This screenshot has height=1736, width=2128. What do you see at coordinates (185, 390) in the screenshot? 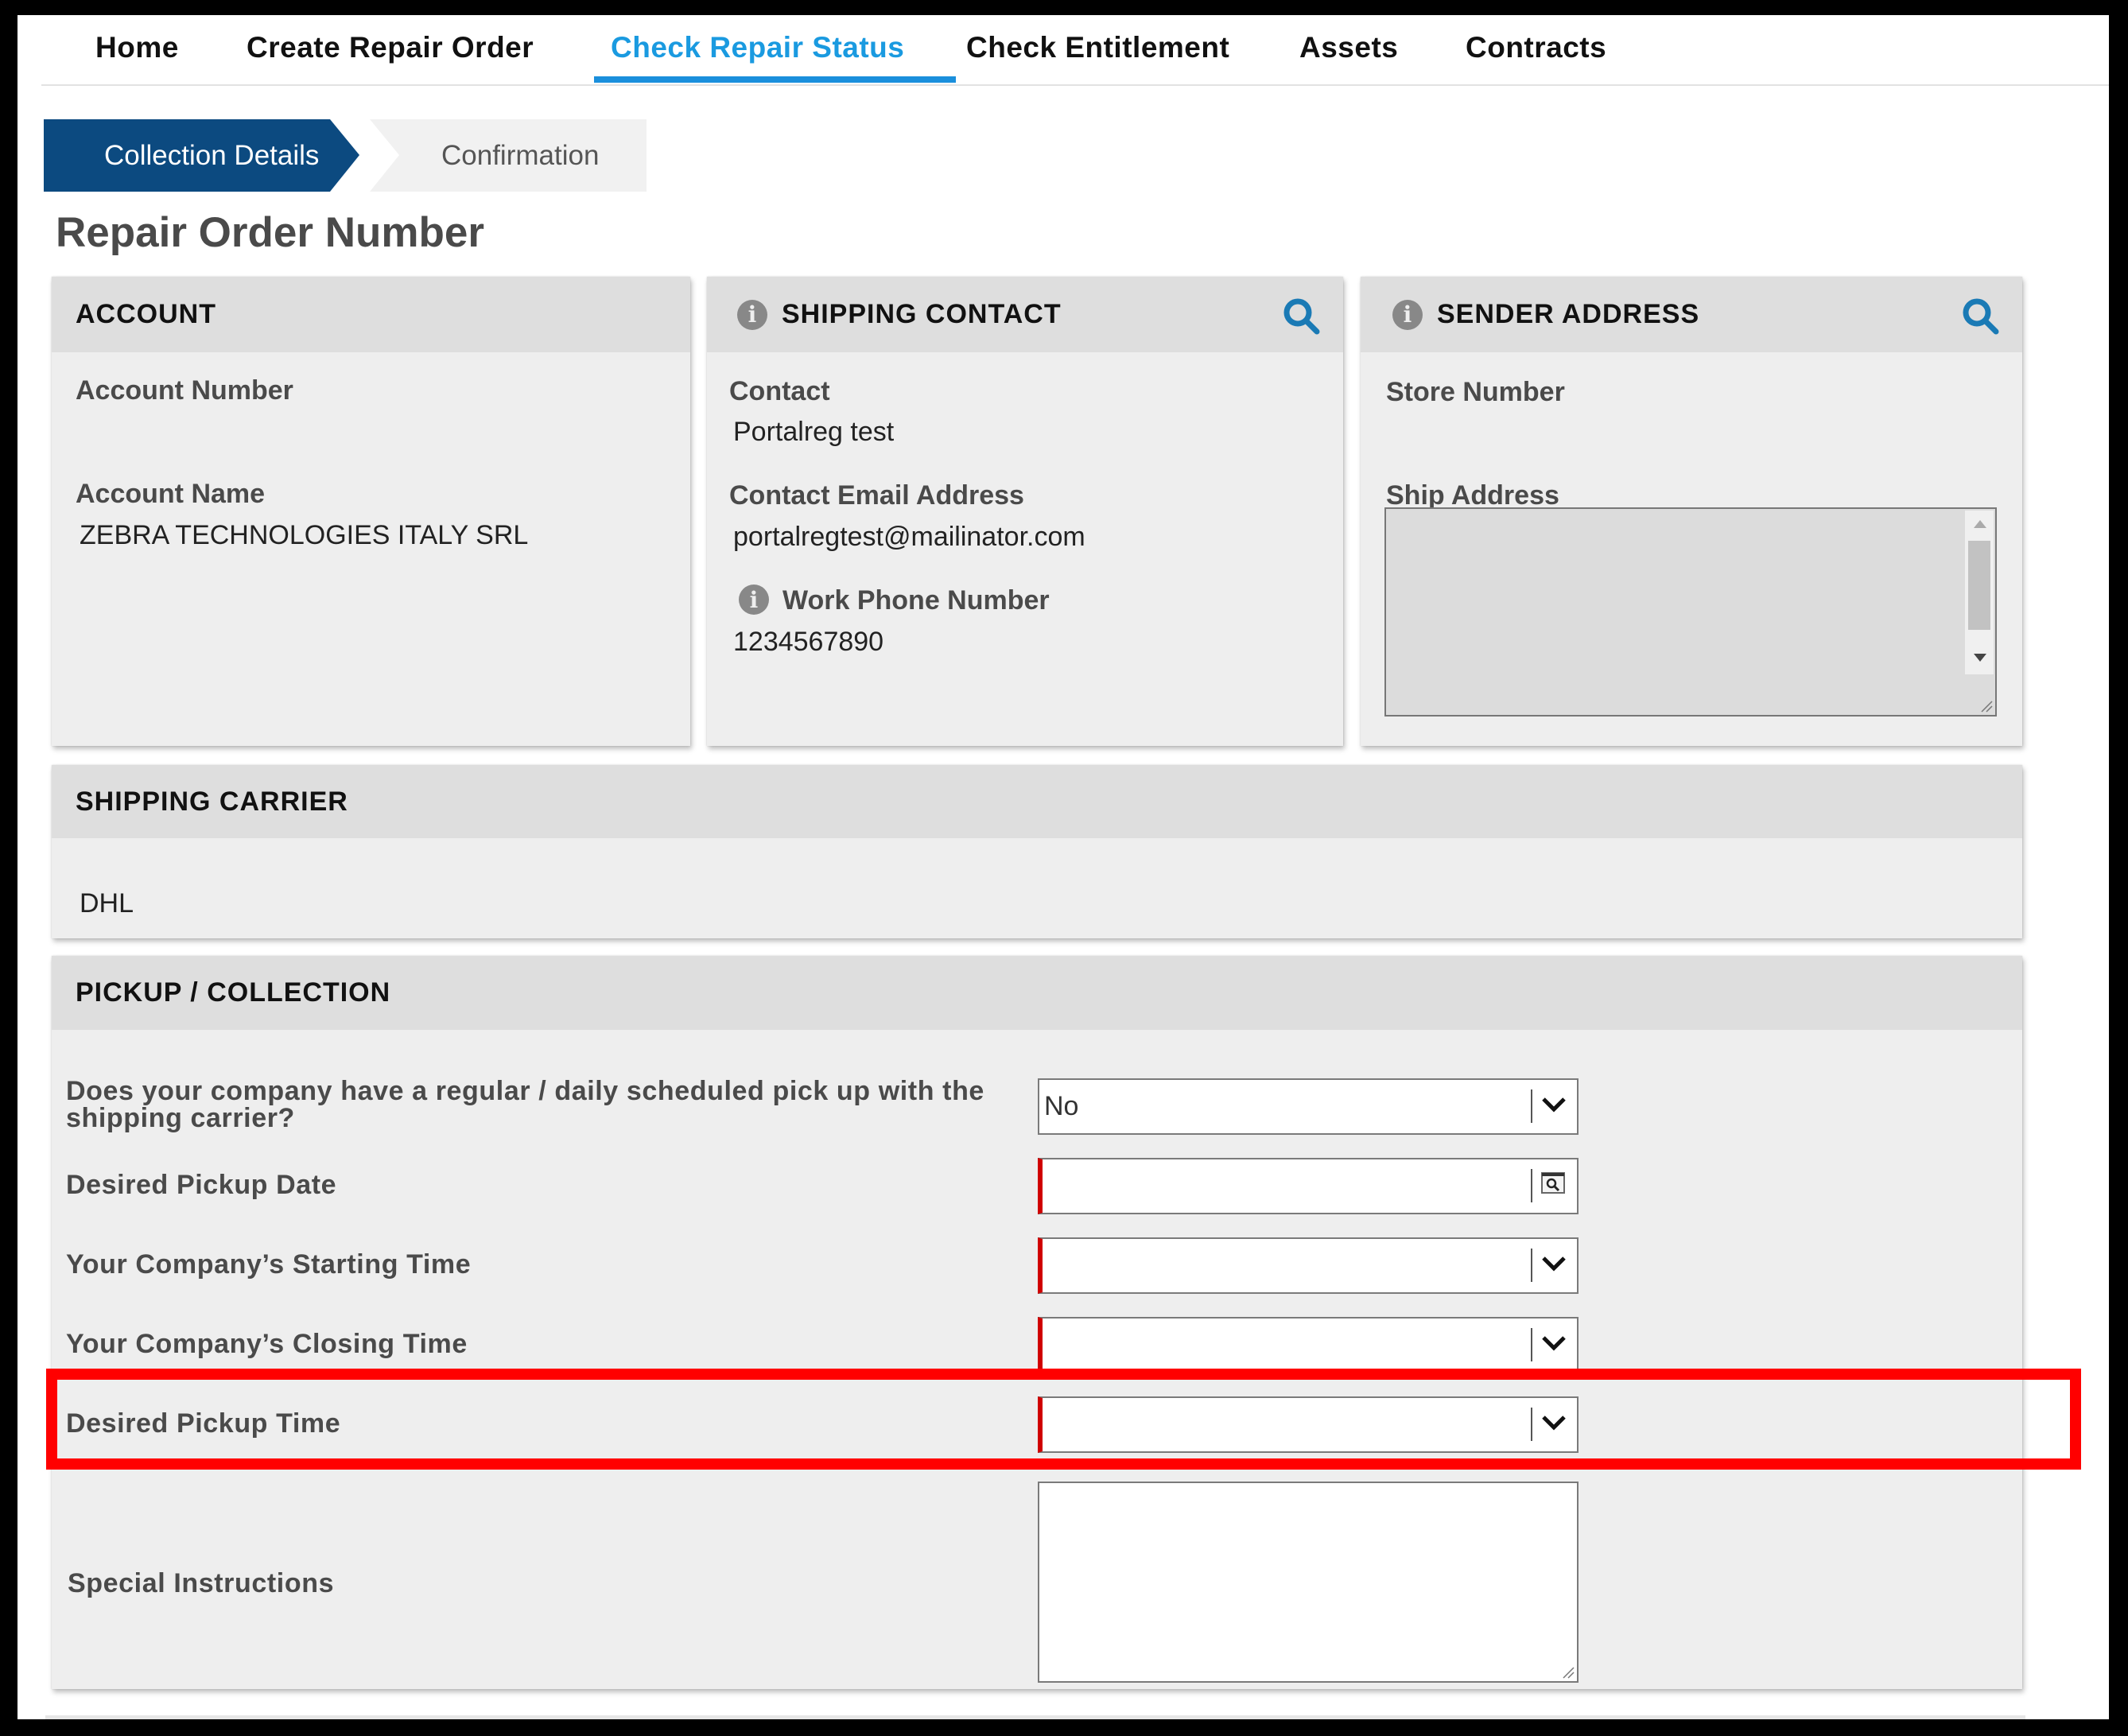
I see `account-number-label: Account Number` at bounding box center [185, 390].